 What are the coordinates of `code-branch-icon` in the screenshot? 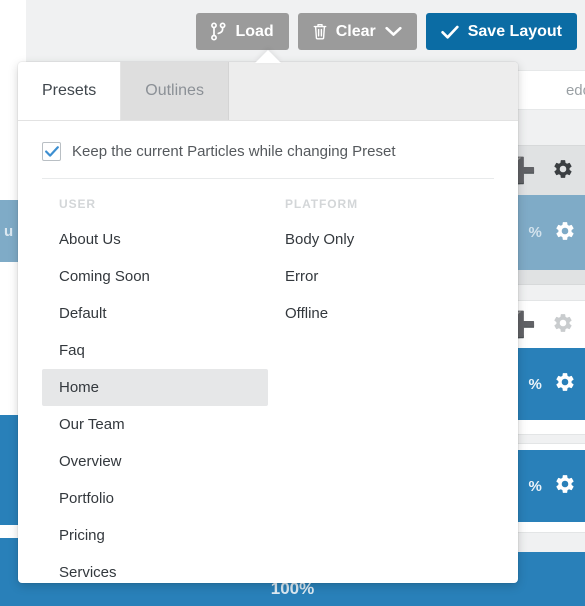 It's located at (219, 31).